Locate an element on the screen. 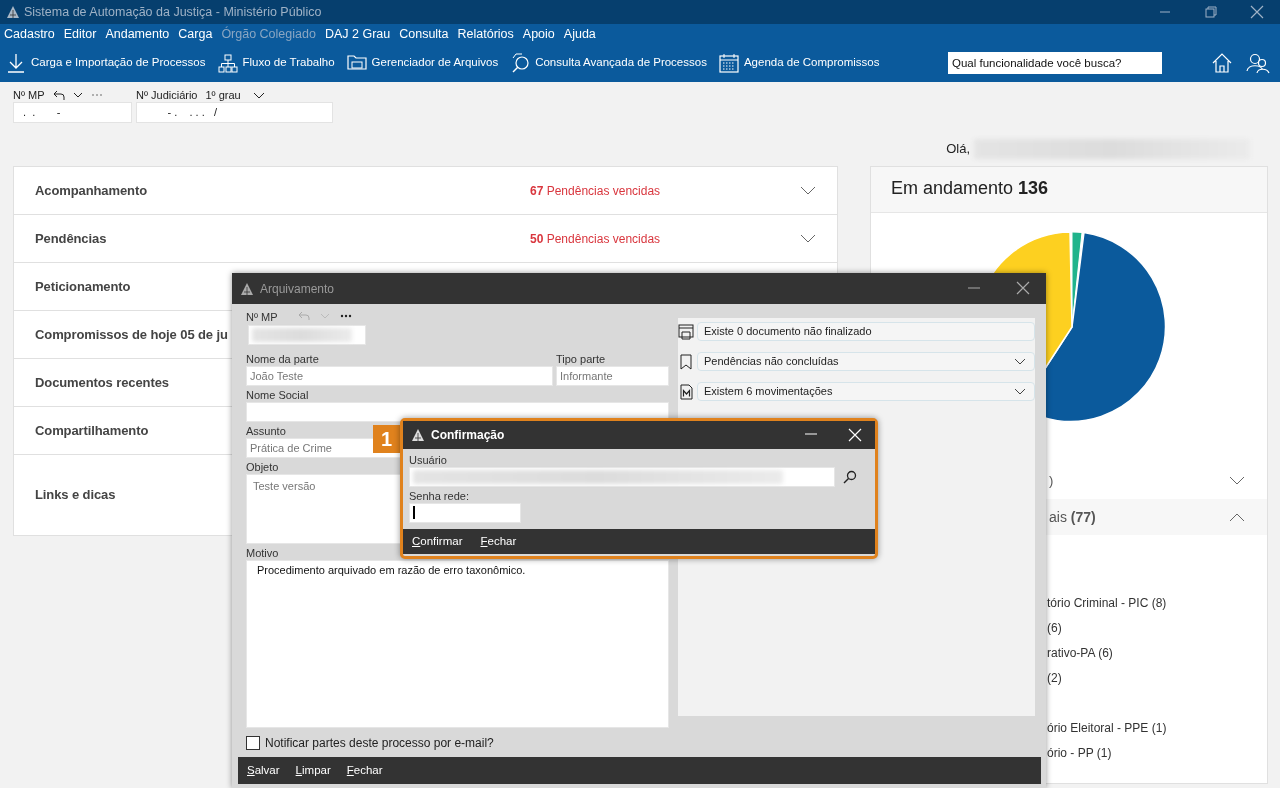 Image resolution: width=1280 pixels, height=788 pixels. dialog-button: Fechar is located at coordinates (498, 541).